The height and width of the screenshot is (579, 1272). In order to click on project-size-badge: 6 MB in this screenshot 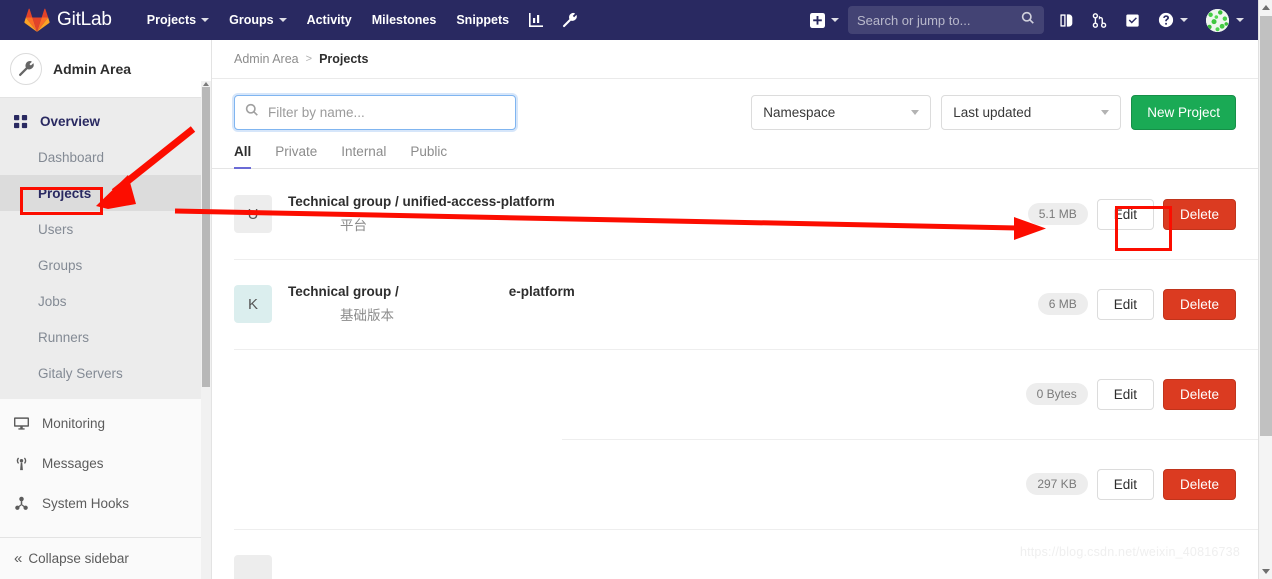, I will do `click(1062, 304)`.